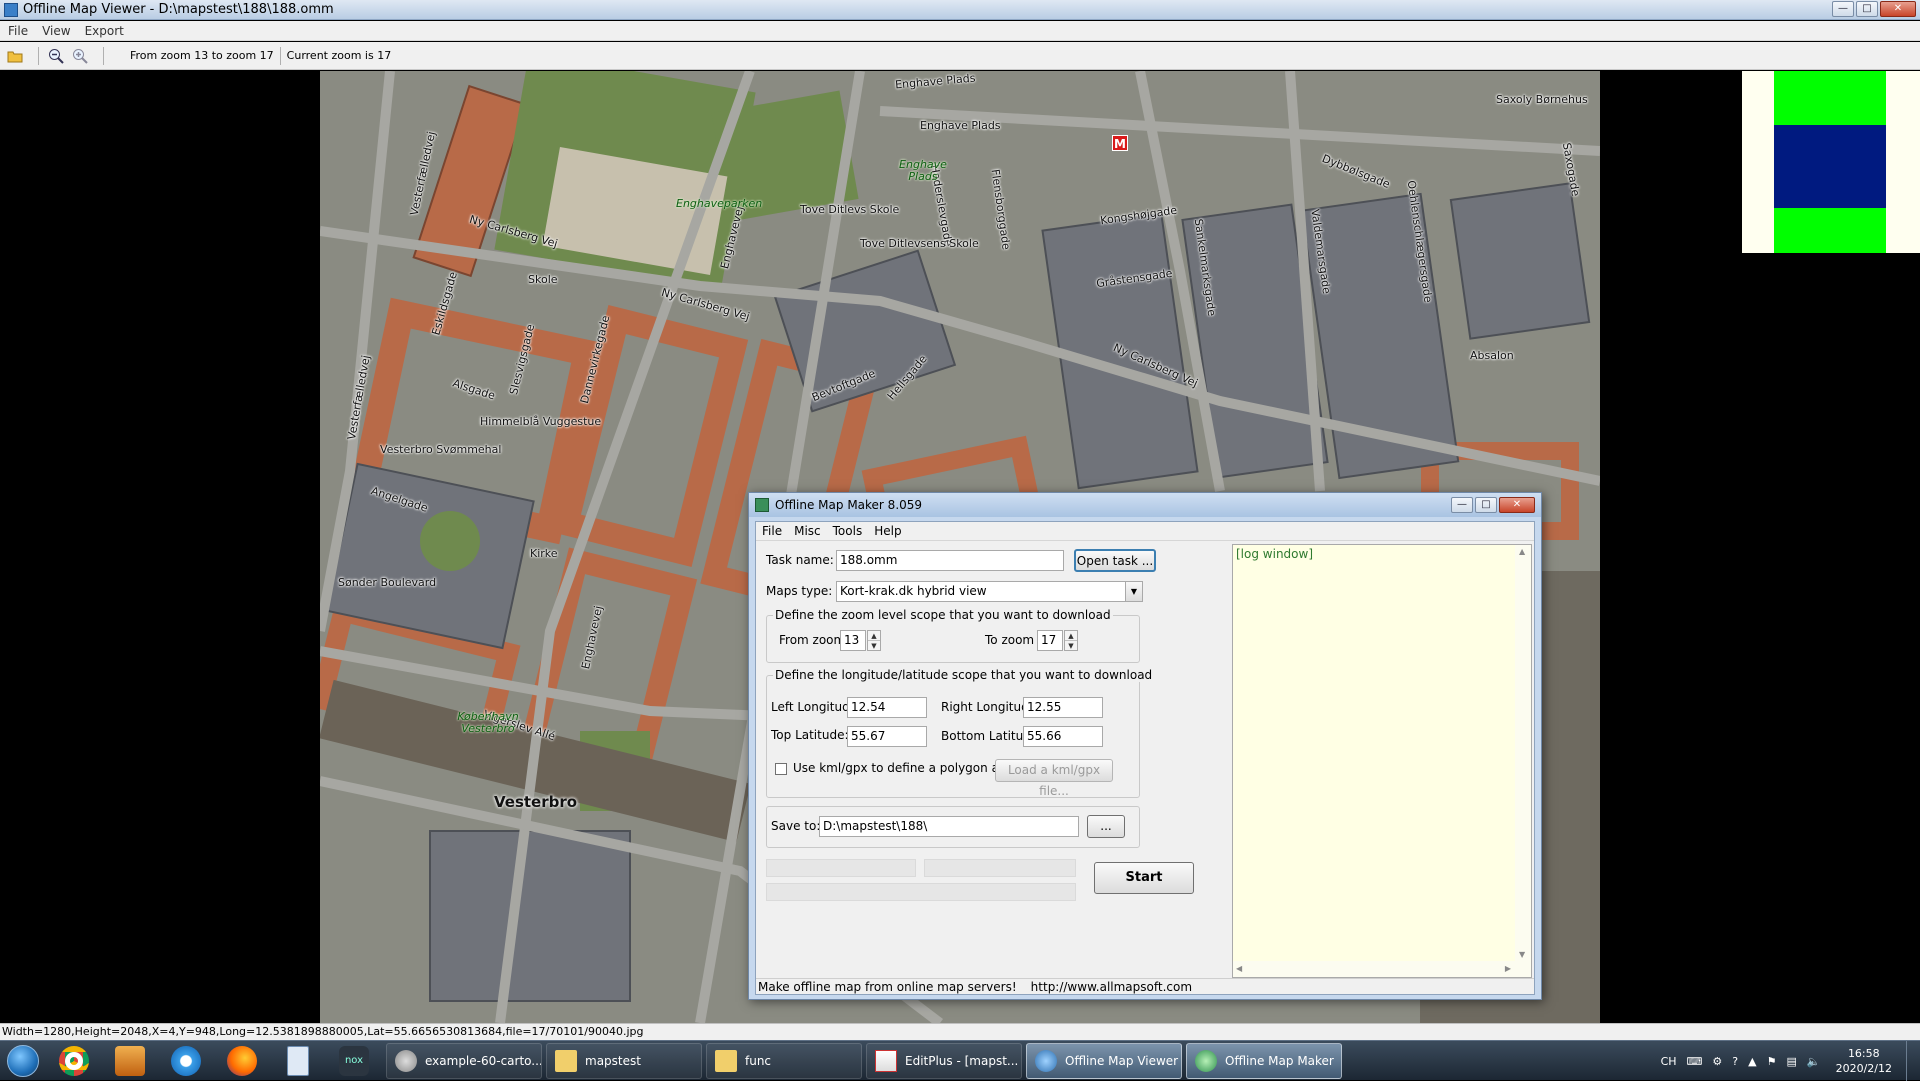  I want to click on maker-maximize-button: □, so click(1486, 505).